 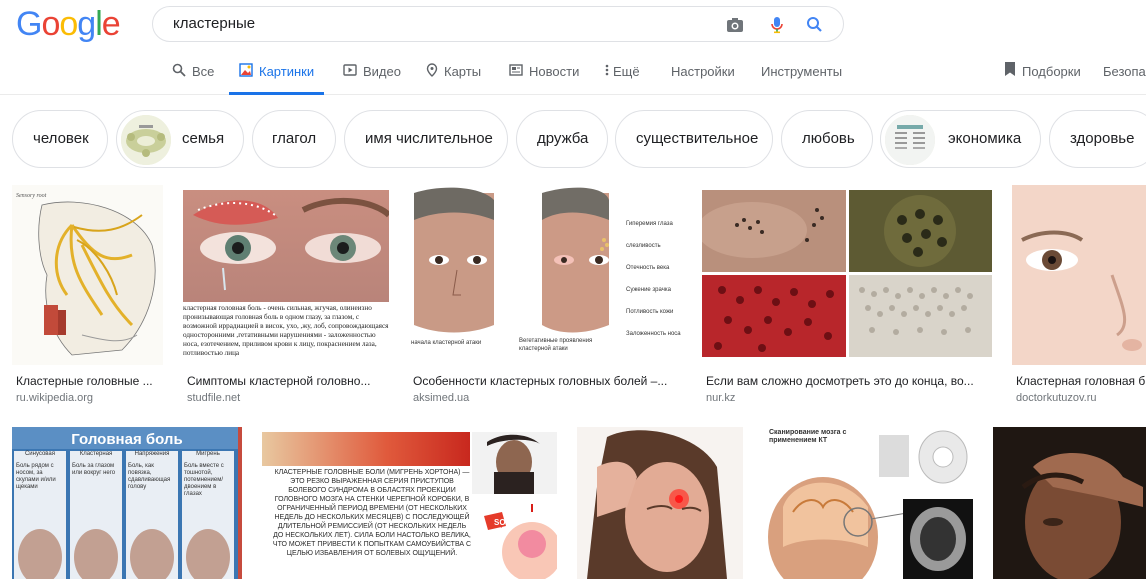 I want to click on mic-icon, so click(x=777, y=25).